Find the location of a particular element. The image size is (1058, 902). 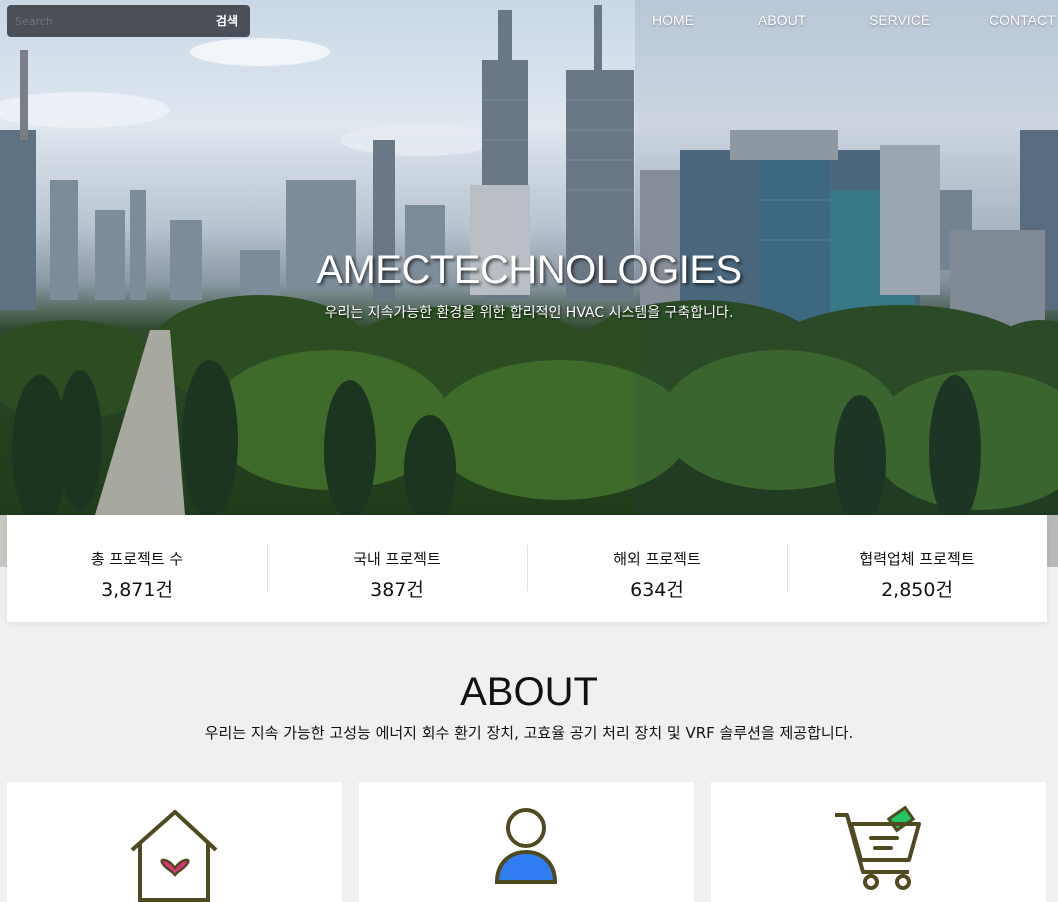

stat-overseas-projects: 해외 프로젝트 634건 is located at coordinates (657, 568).